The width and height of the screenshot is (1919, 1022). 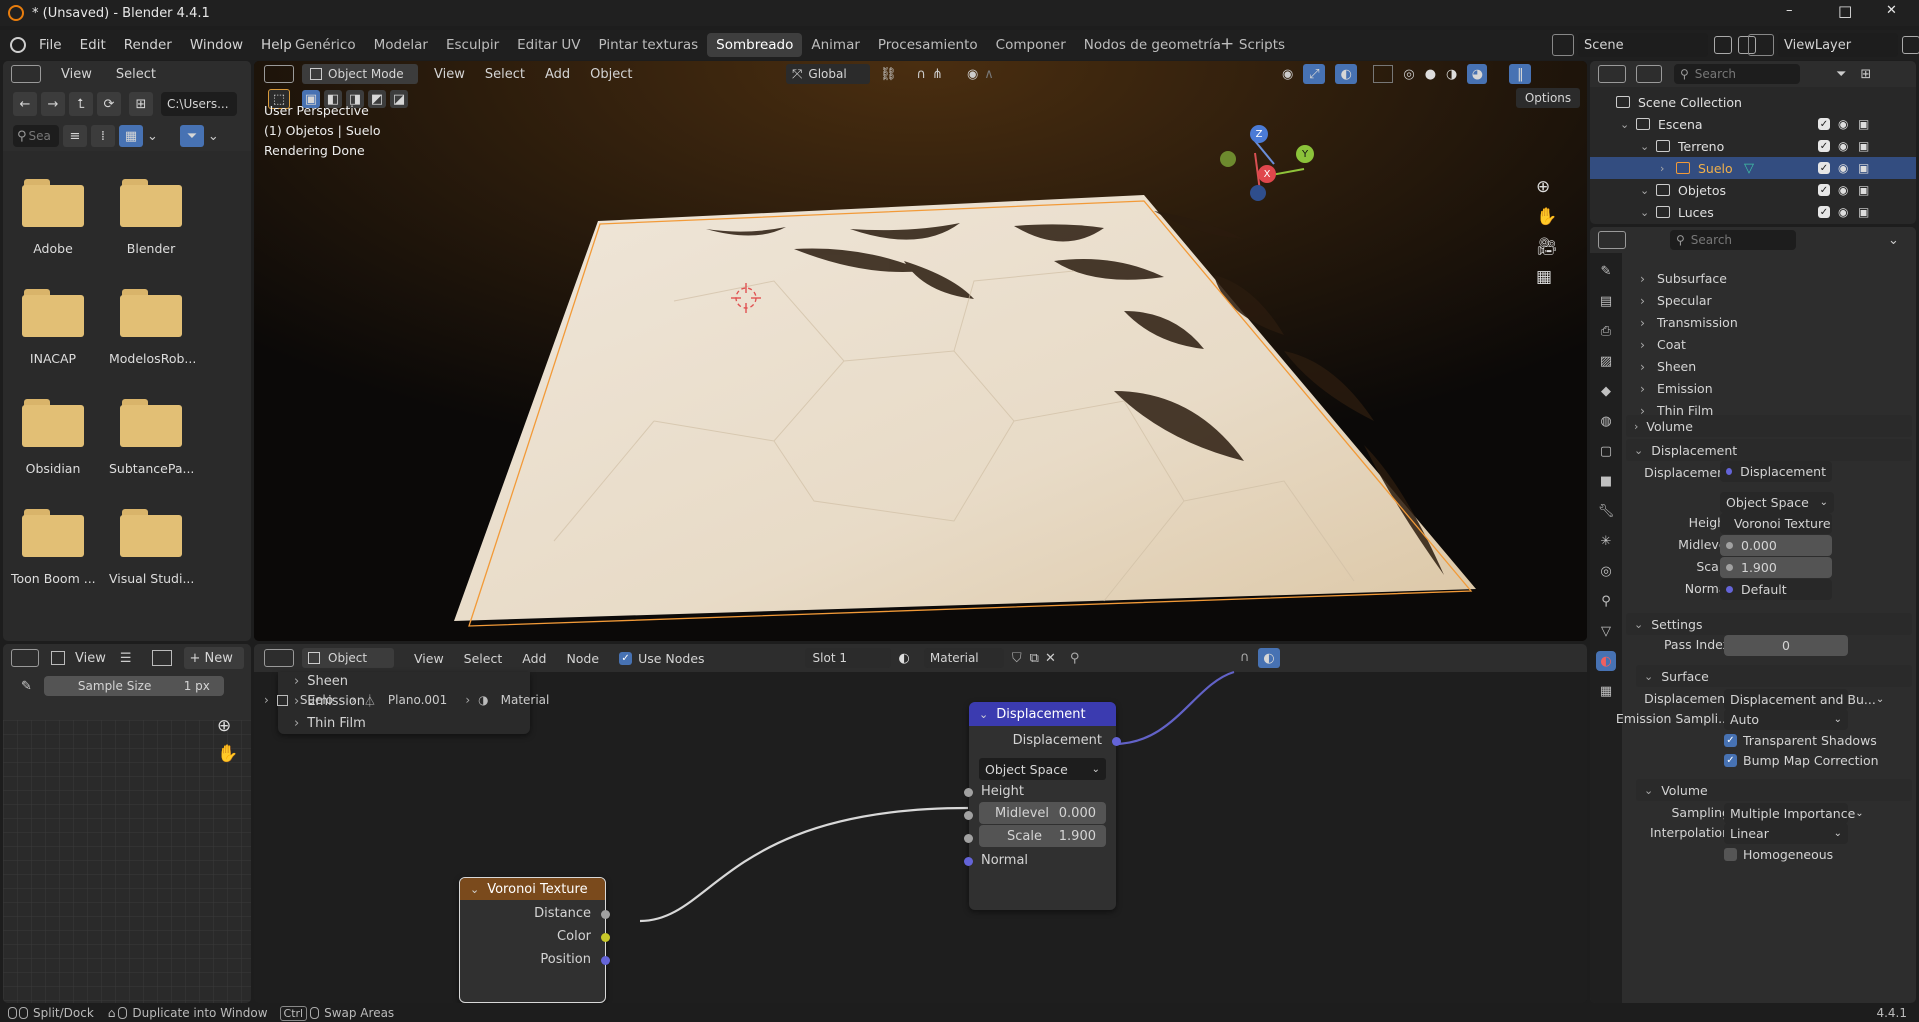 I want to click on transform-orientation-dropdown: ⤧ Global, so click(x=828, y=74).